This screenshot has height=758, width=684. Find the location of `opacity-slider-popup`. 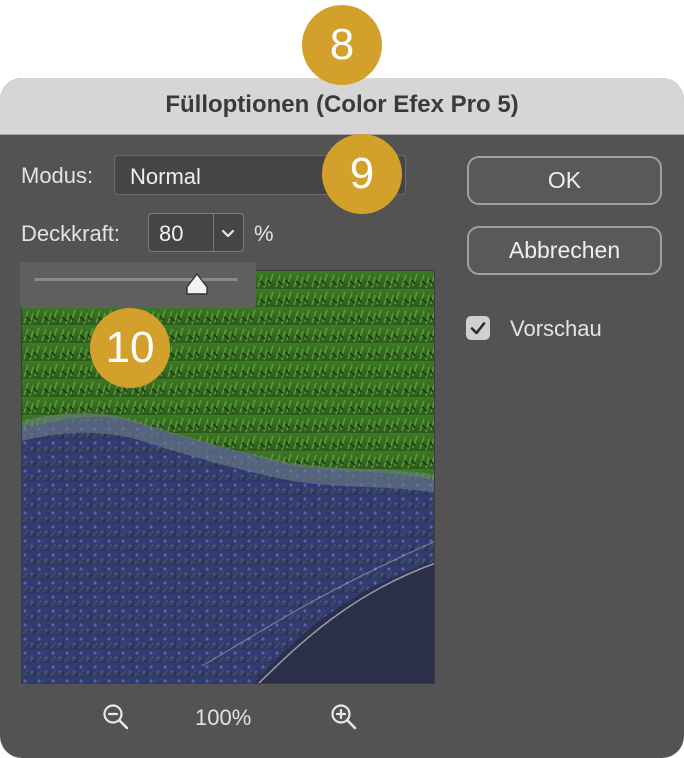

opacity-slider-popup is located at coordinates (138, 285).